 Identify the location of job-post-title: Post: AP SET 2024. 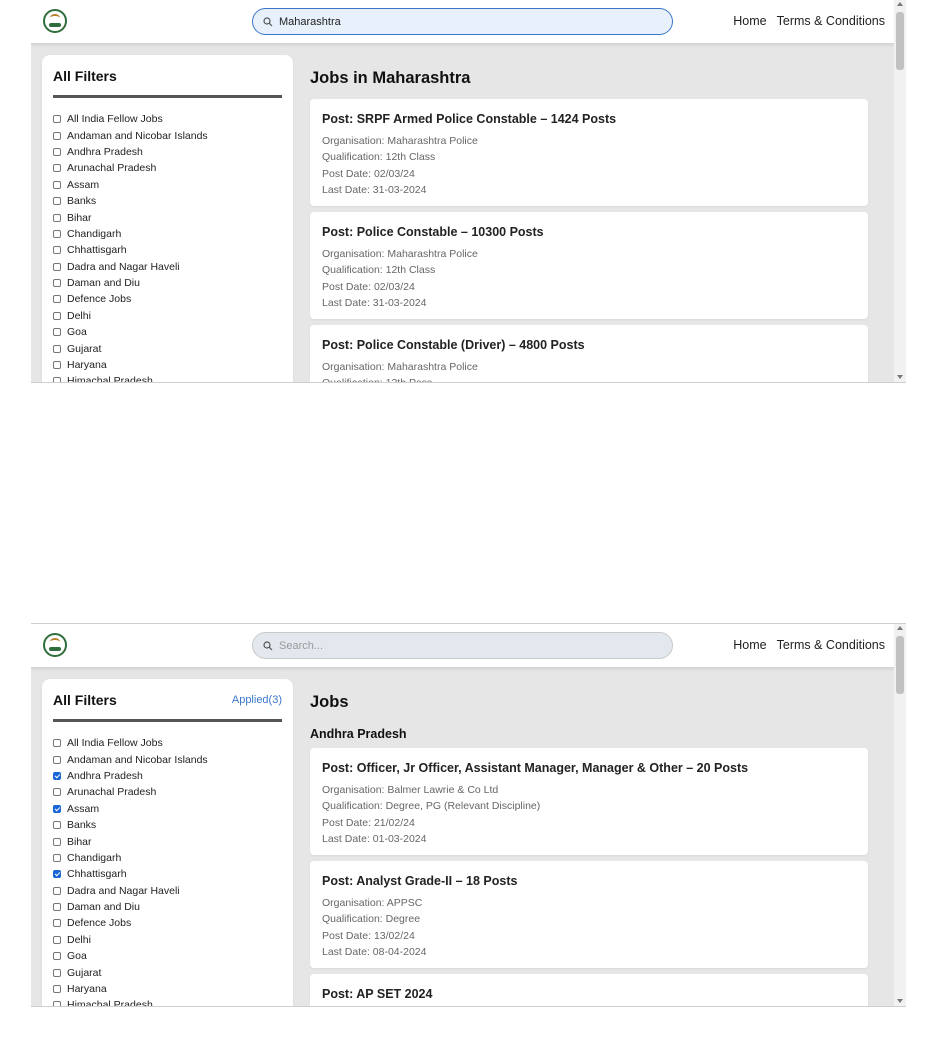
(377, 994).